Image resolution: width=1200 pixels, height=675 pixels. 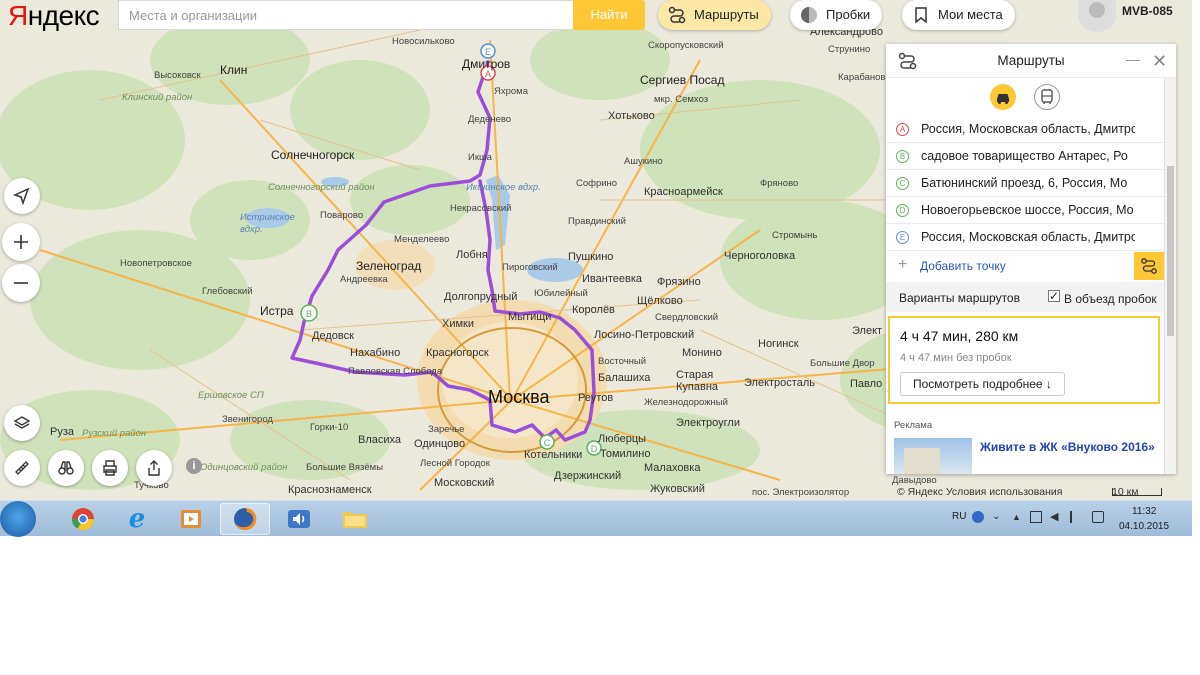 I want to click on ad-image, so click(x=933, y=456).